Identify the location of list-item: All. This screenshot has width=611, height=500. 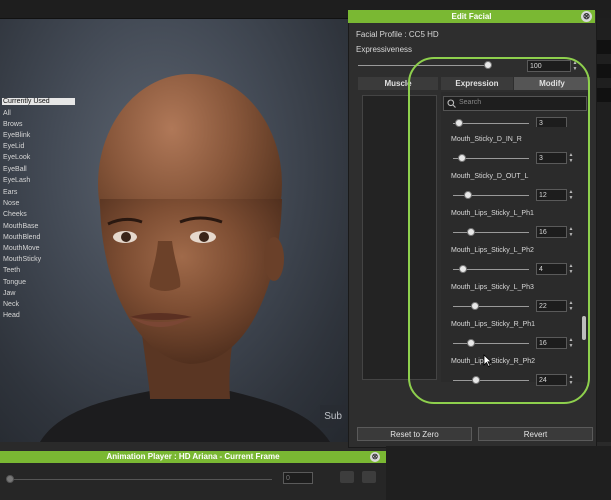
(7, 113).